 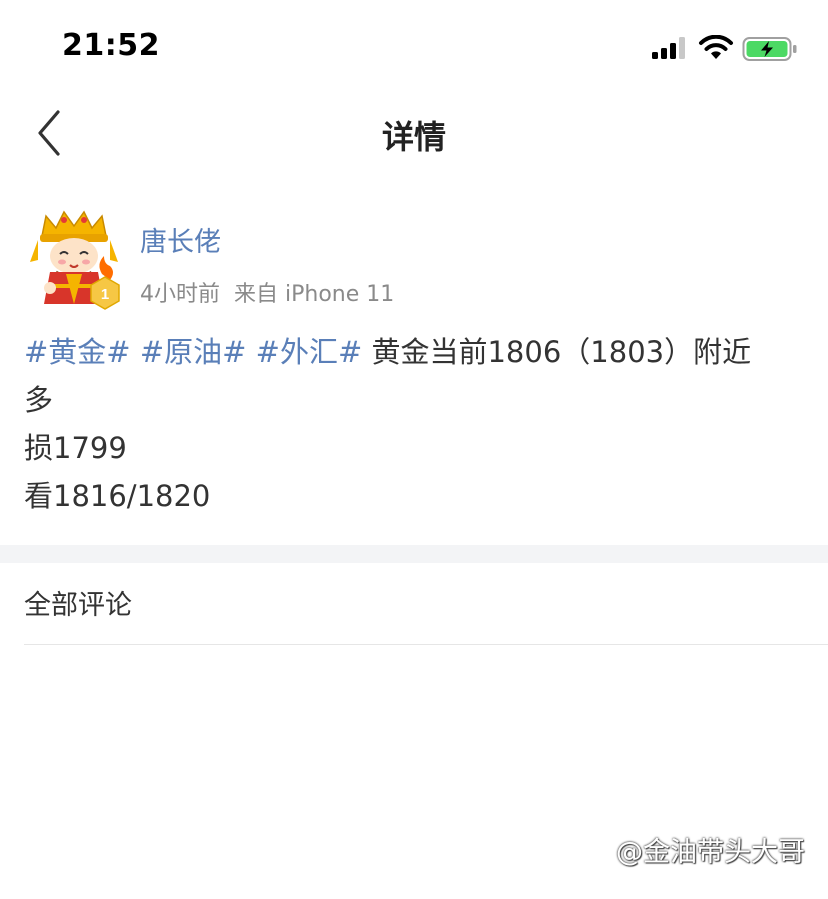 I want to click on watermark: @金油带头大哥, so click(x=706, y=850).